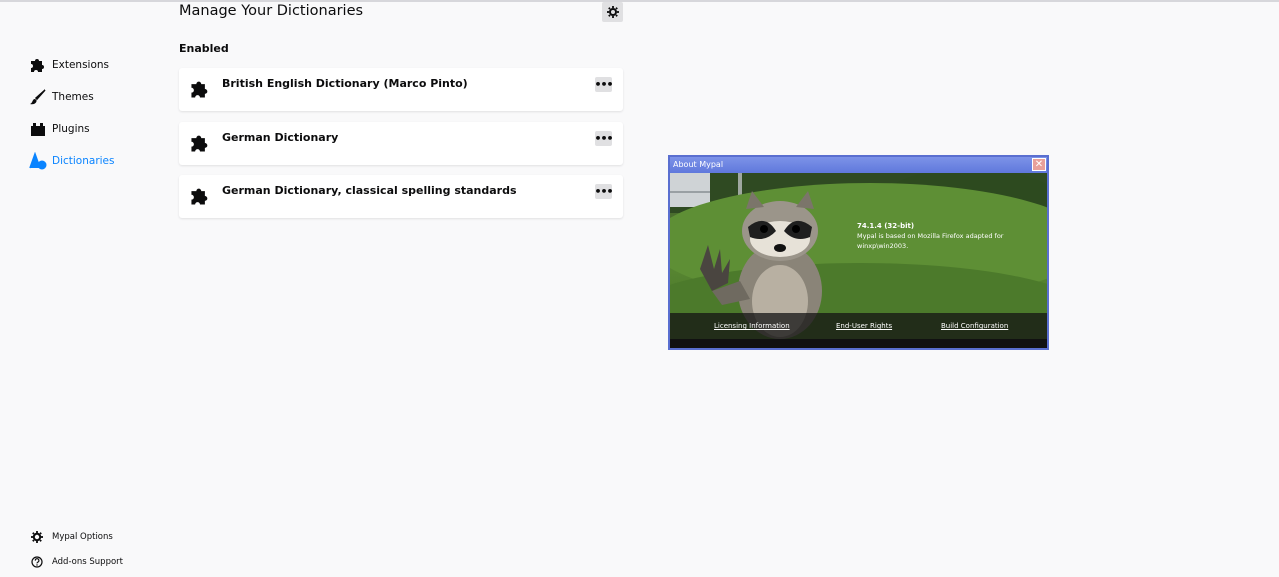 This screenshot has height=577, width=1279. What do you see at coordinates (345, 83) in the screenshot?
I see `dictionary-name: British English Dictionary (Marco Pinto)` at bounding box center [345, 83].